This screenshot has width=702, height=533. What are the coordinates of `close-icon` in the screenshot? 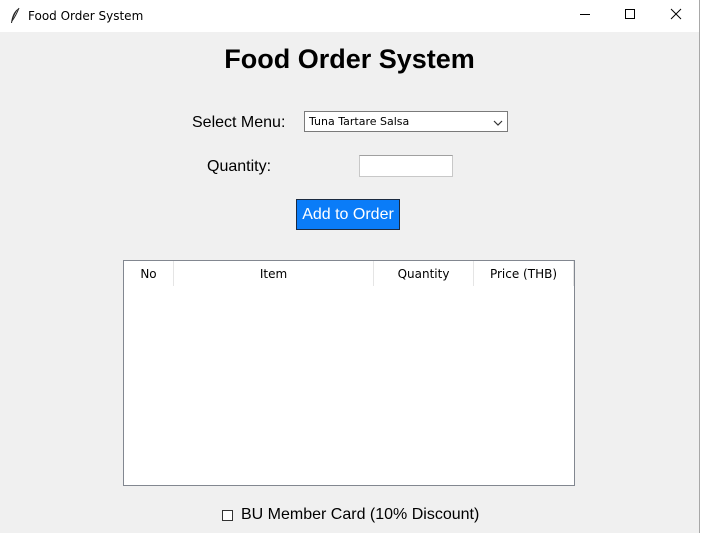 It's located at (676, 16).